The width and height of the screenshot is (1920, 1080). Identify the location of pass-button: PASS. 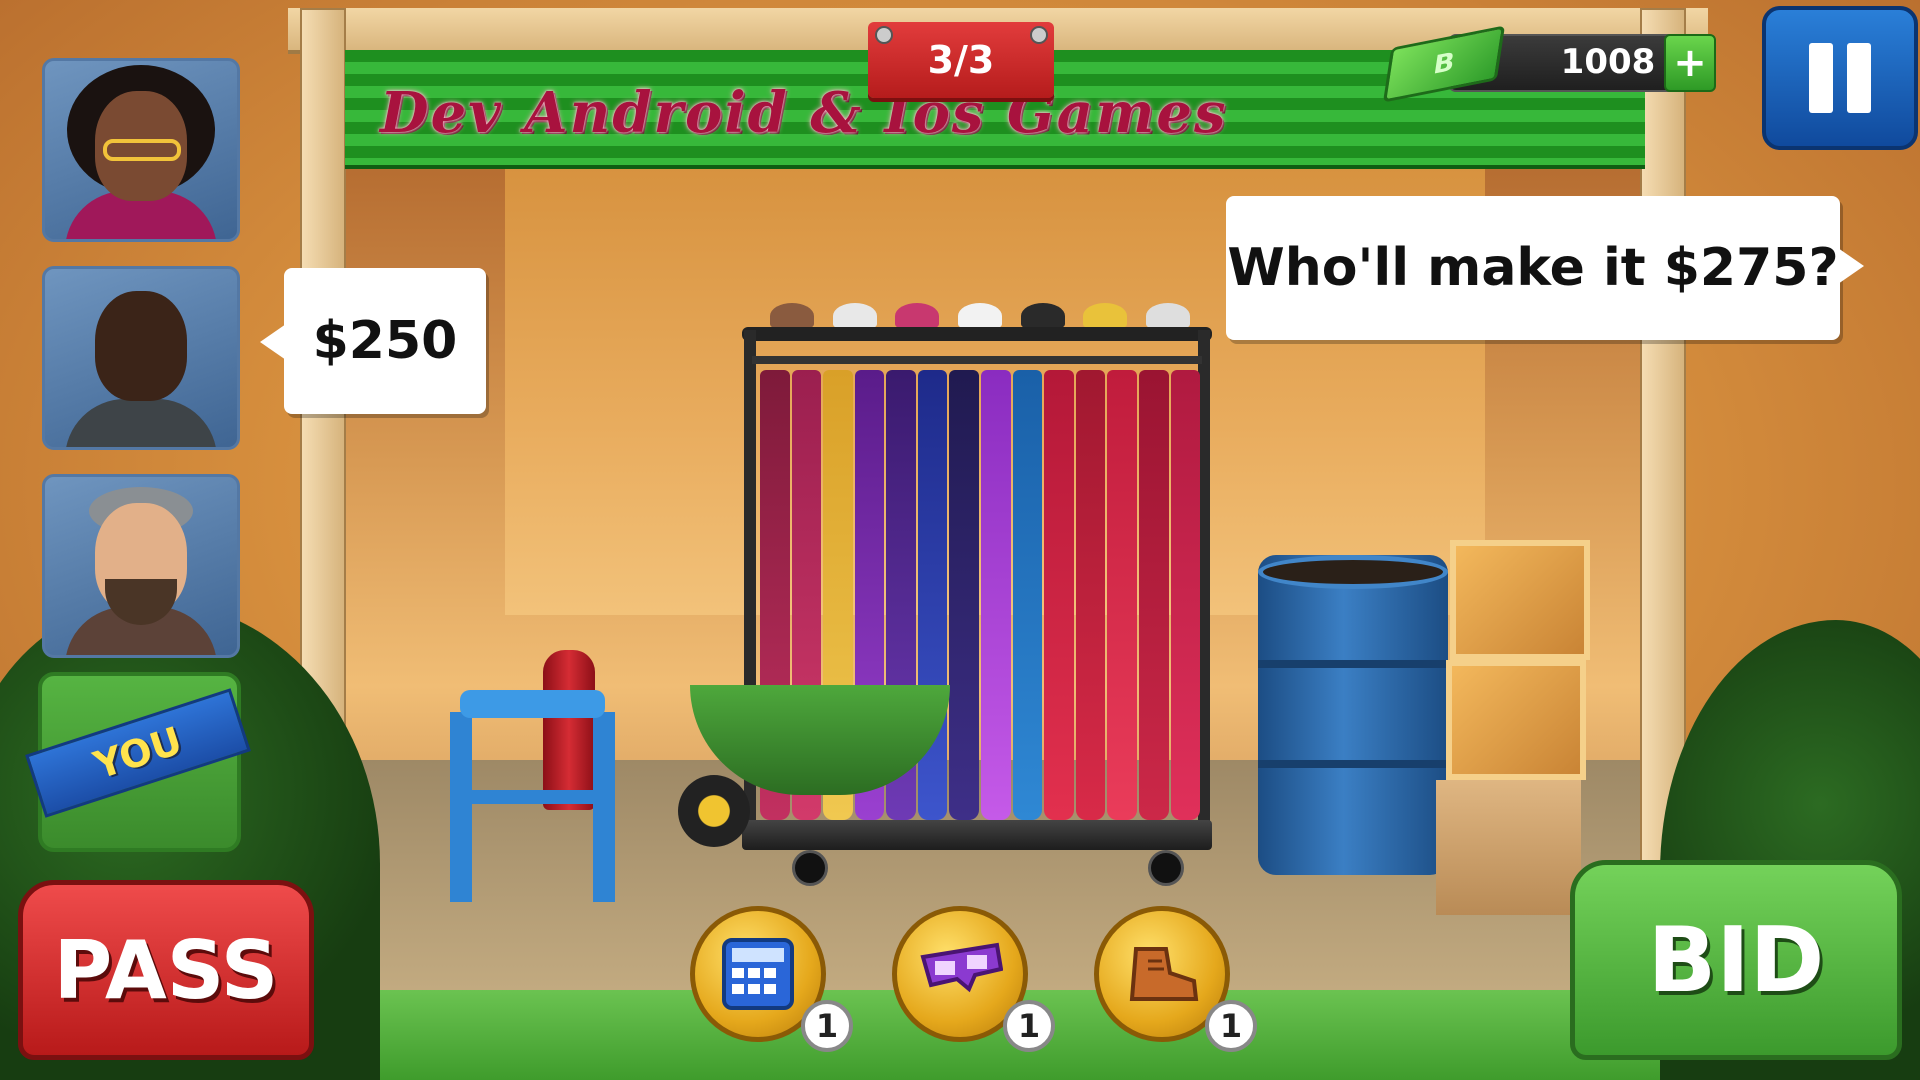
(166, 970).